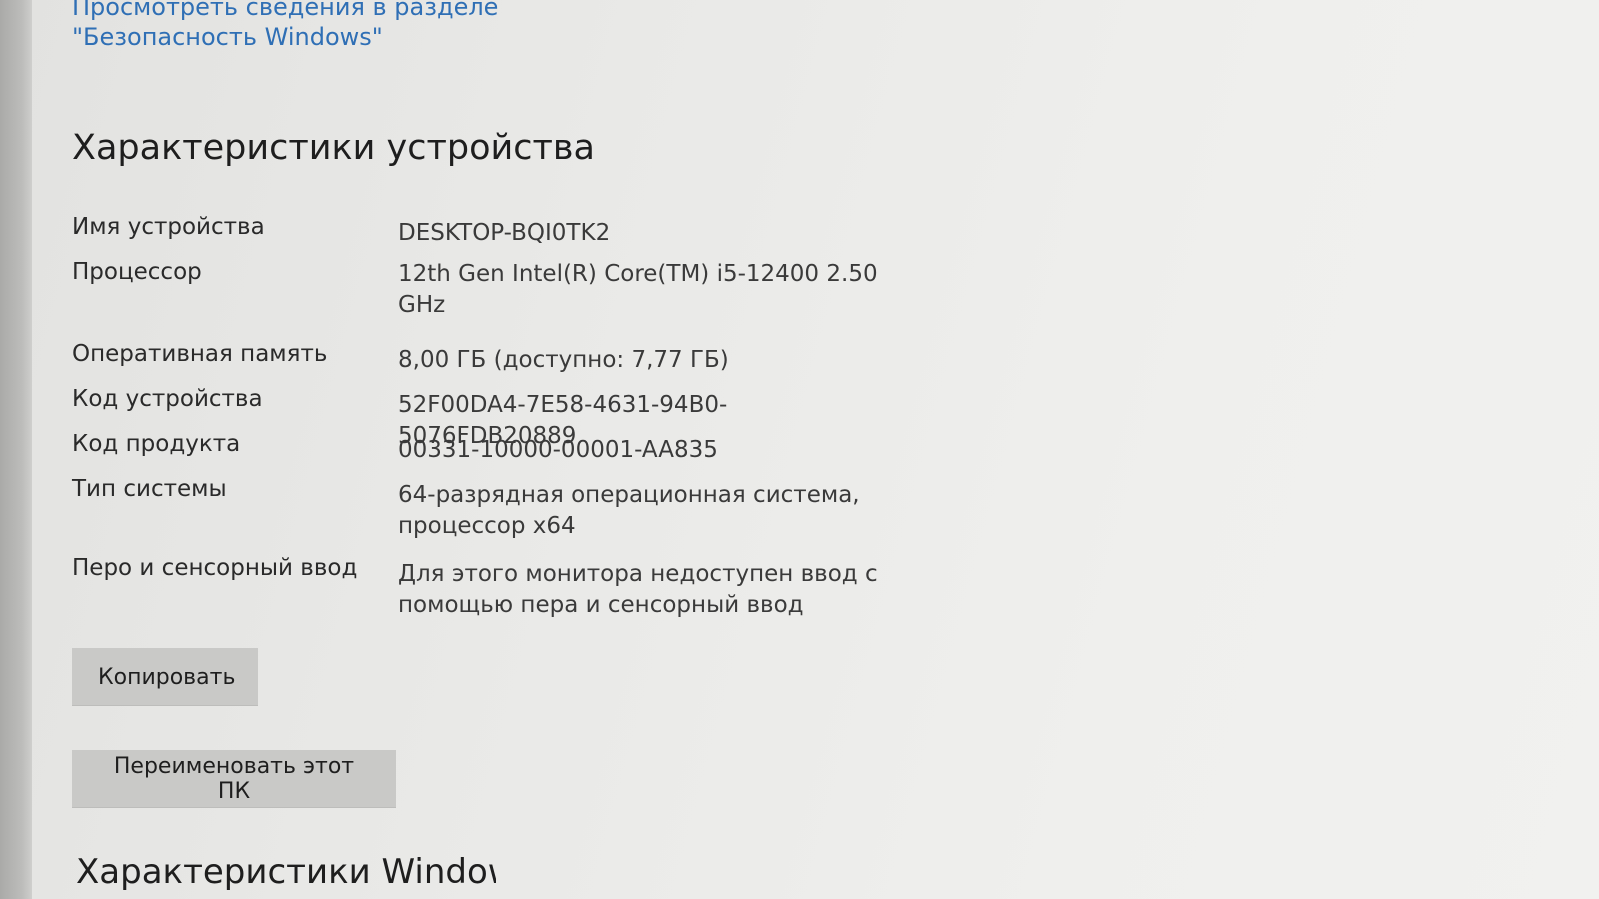  I want to click on spec-label: Процессор, so click(137, 272).